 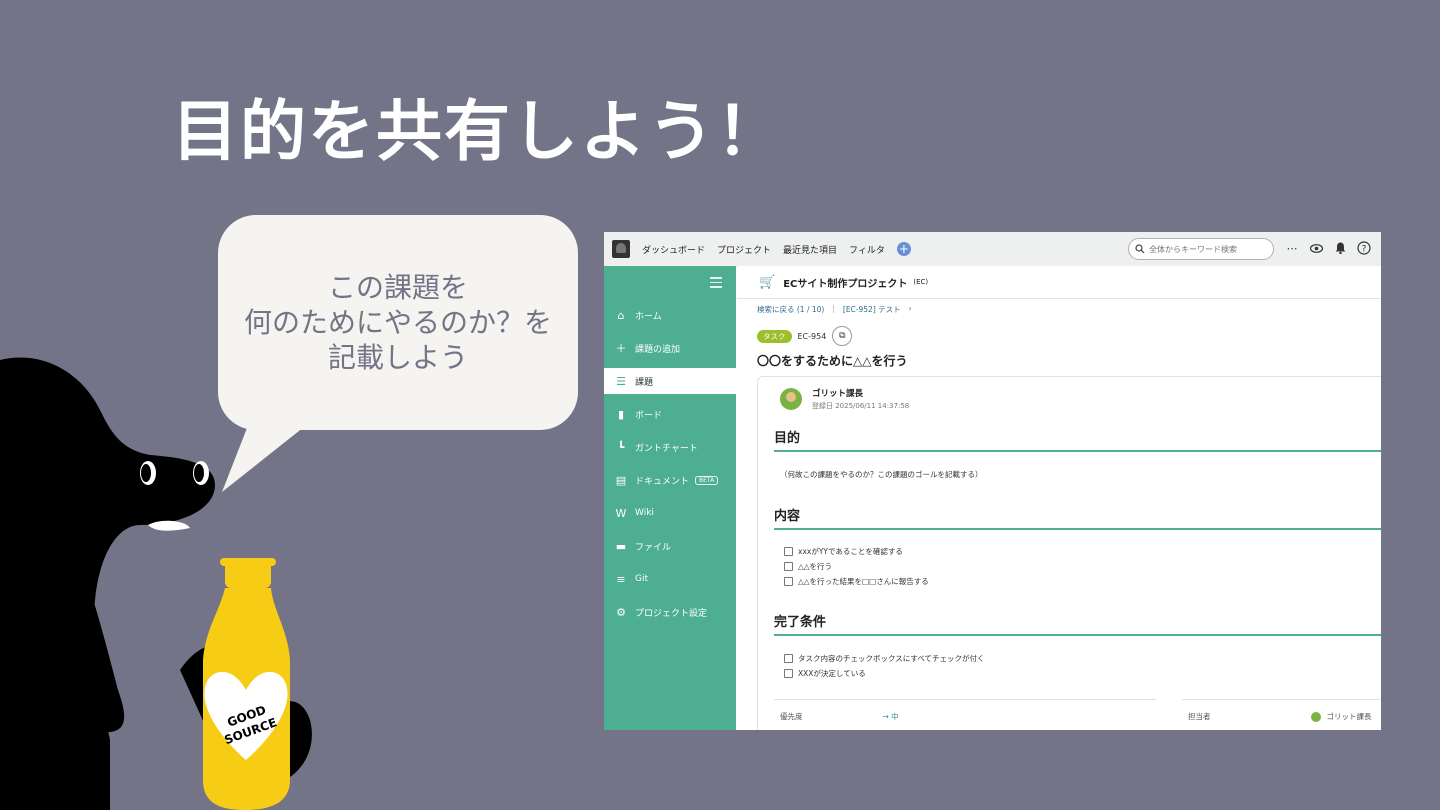 I want to click on assignee-field: 担当者 ゴリット課長, so click(x=1280, y=716).